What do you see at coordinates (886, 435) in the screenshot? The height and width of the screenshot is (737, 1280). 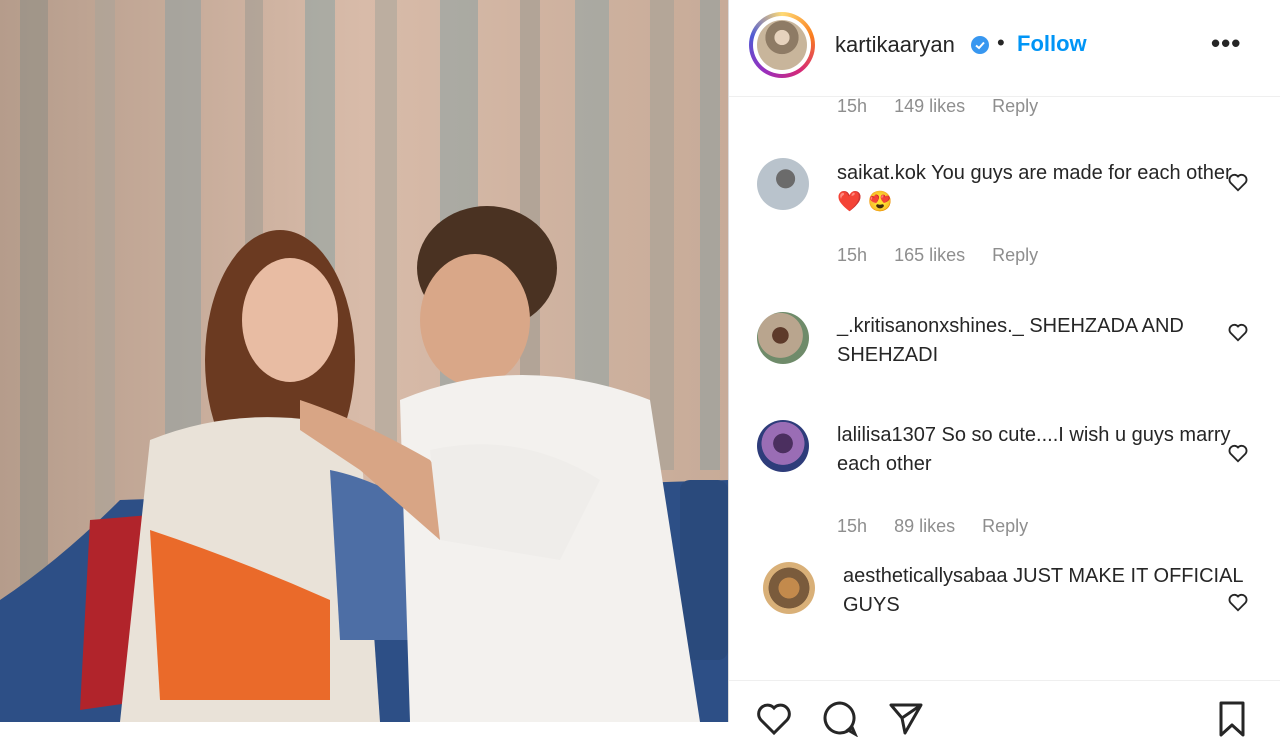 I see `commenter-username: lalilisa1307` at bounding box center [886, 435].